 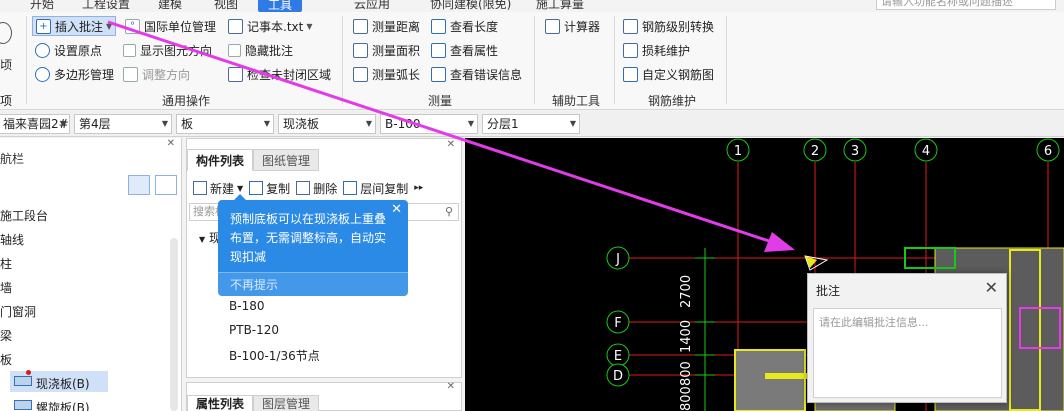 I want to click on scrollbar, so click(x=174, y=324).